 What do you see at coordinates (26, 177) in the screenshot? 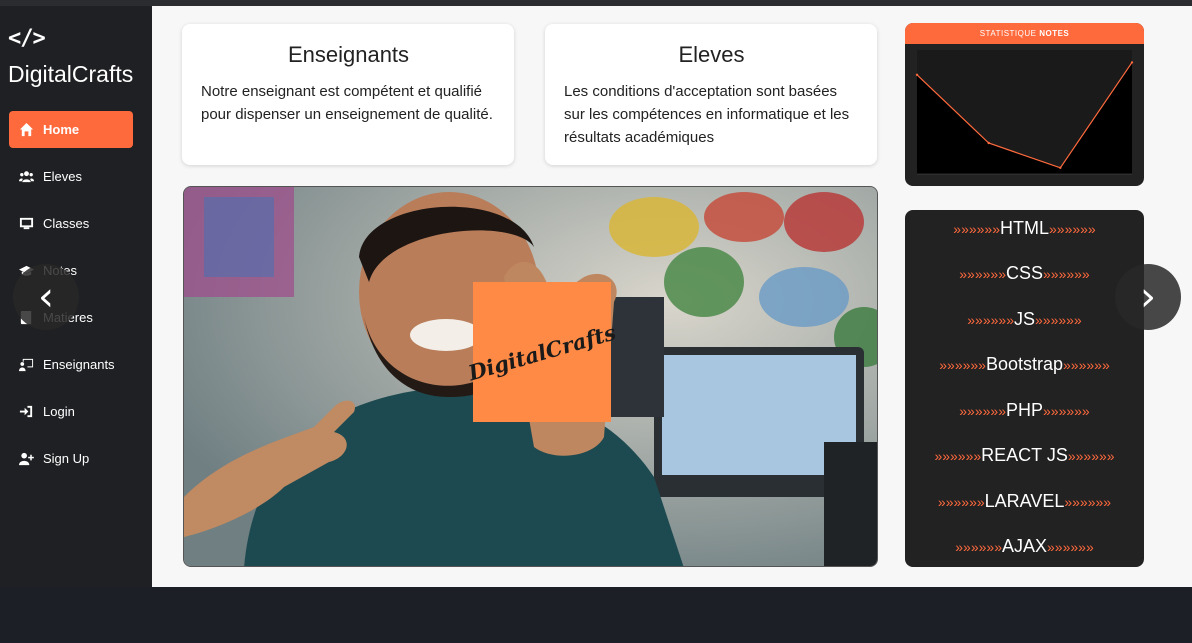
I see `users-icon` at bounding box center [26, 177].